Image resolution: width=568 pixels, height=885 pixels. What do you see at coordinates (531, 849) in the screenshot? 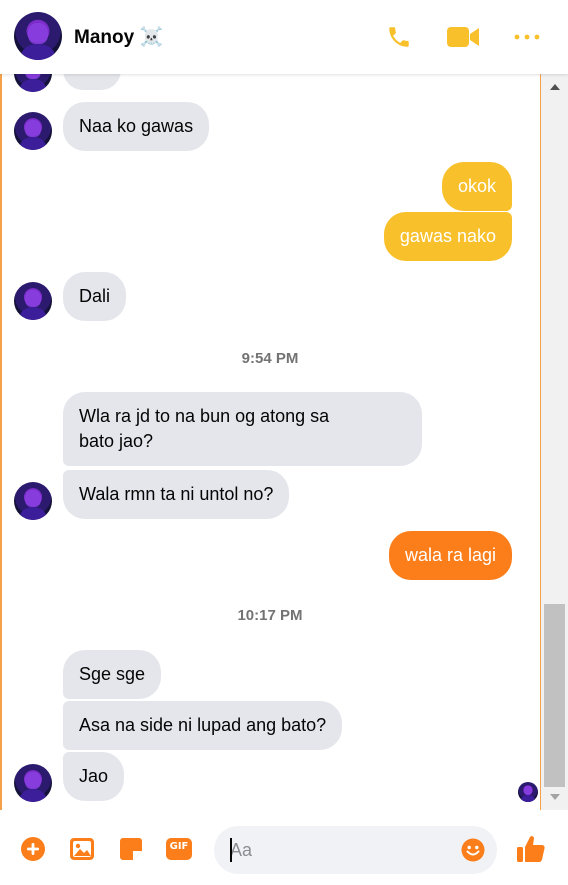
I see `thumbs-up-icon` at bounding box center [531, 849].